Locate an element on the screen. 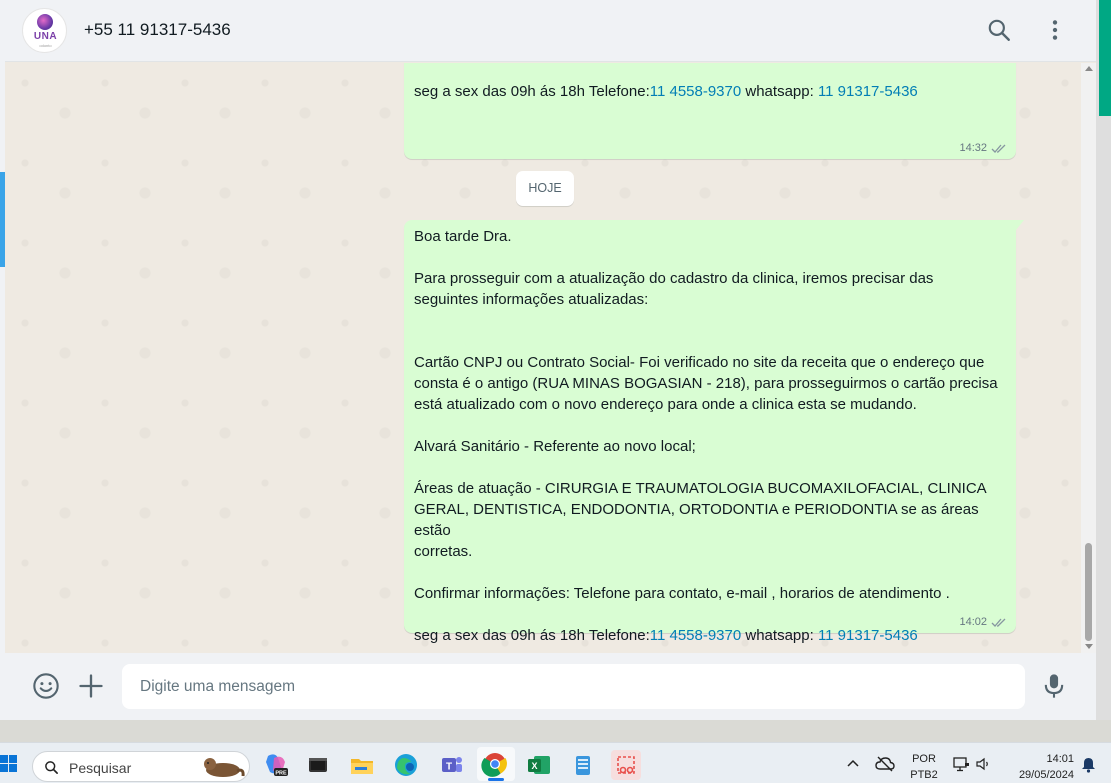  windows-start-icon is located at coordinates (9, 764).